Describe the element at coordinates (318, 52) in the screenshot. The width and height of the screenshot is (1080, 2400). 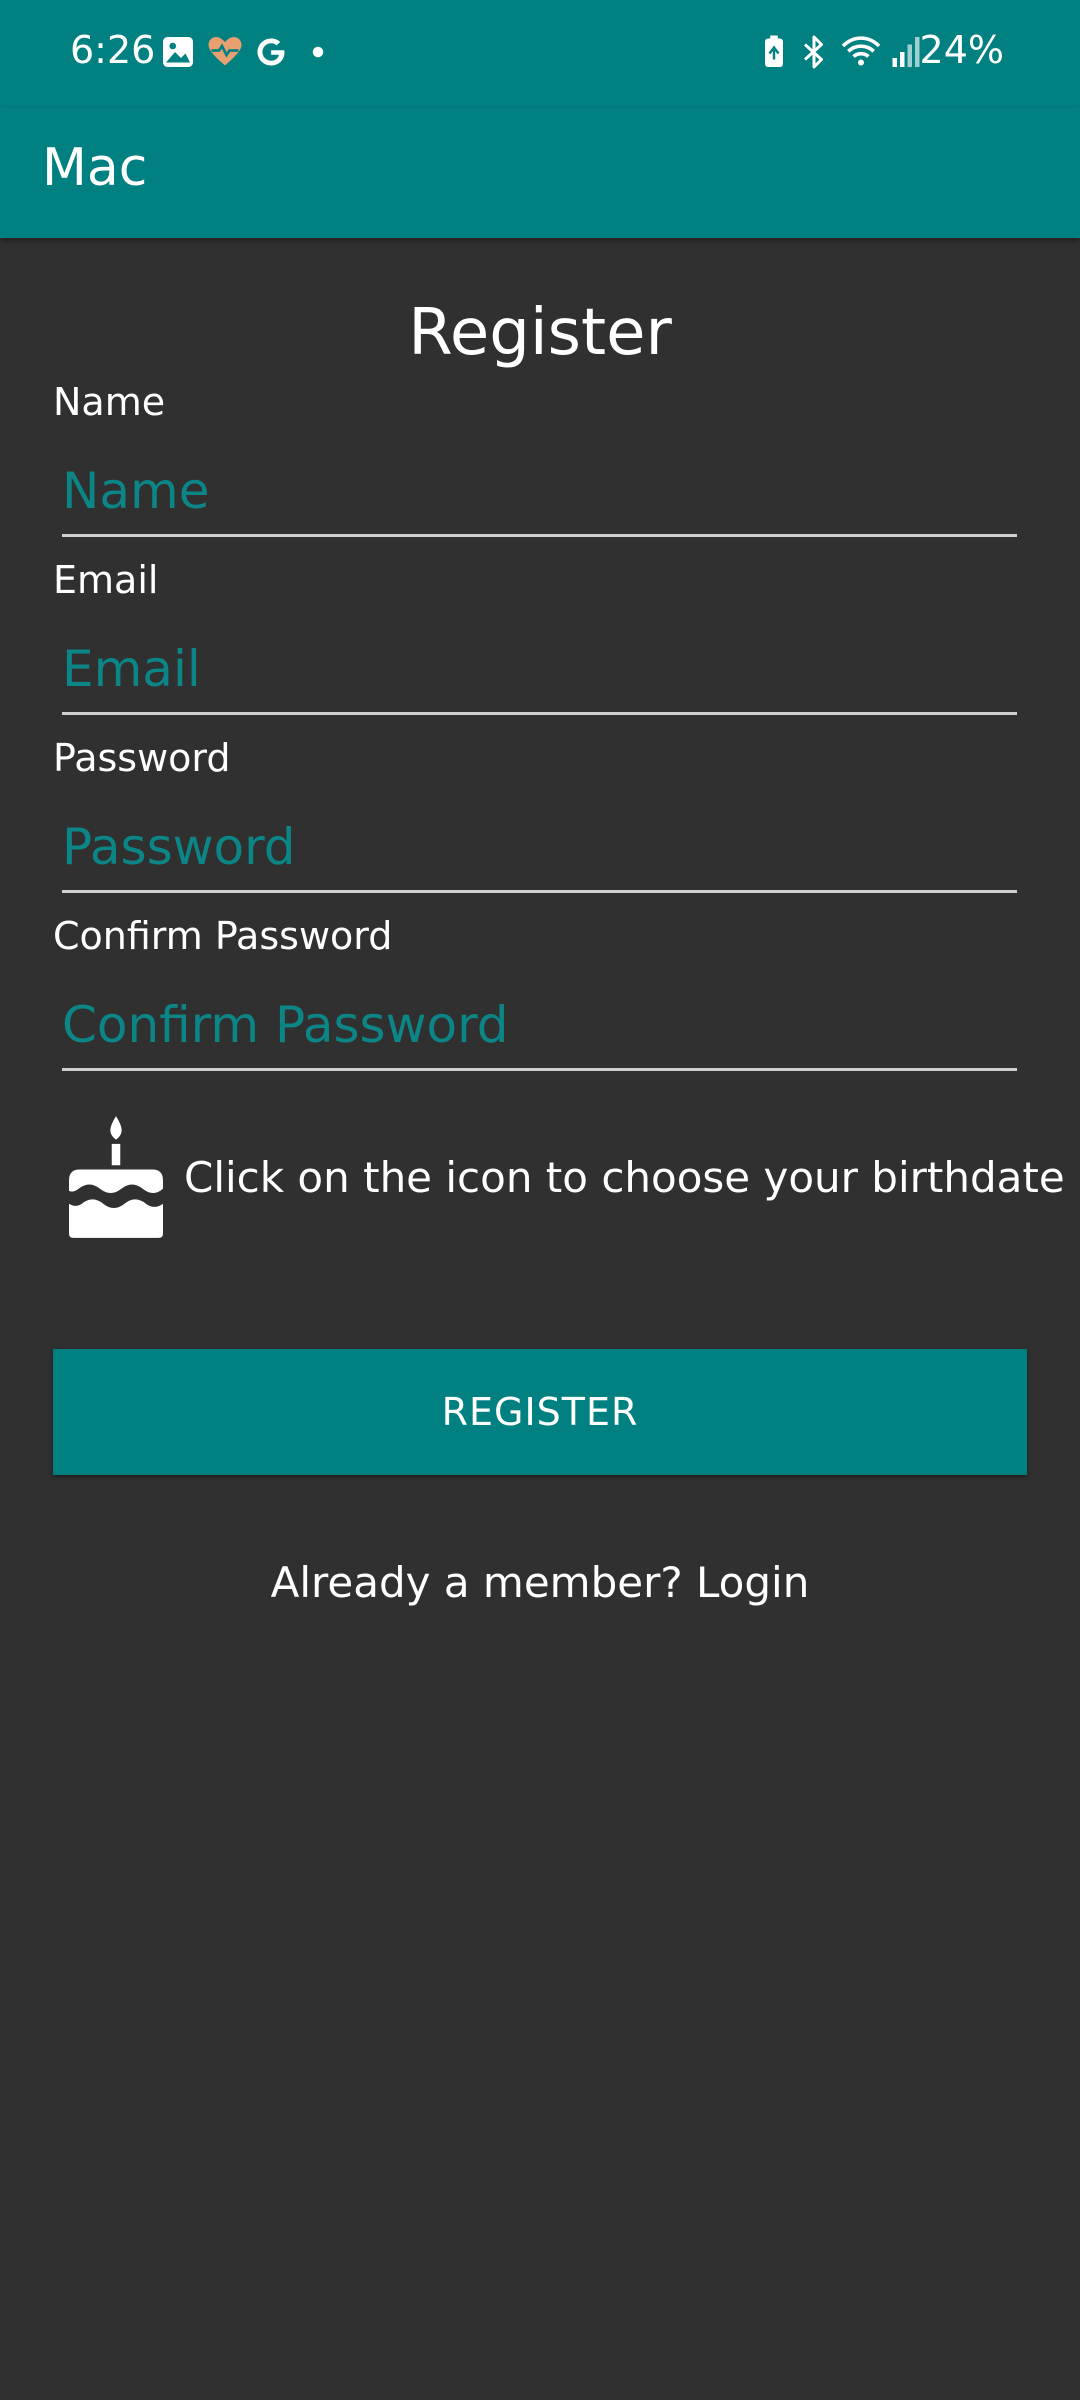
I see `dot-icon` at that location.